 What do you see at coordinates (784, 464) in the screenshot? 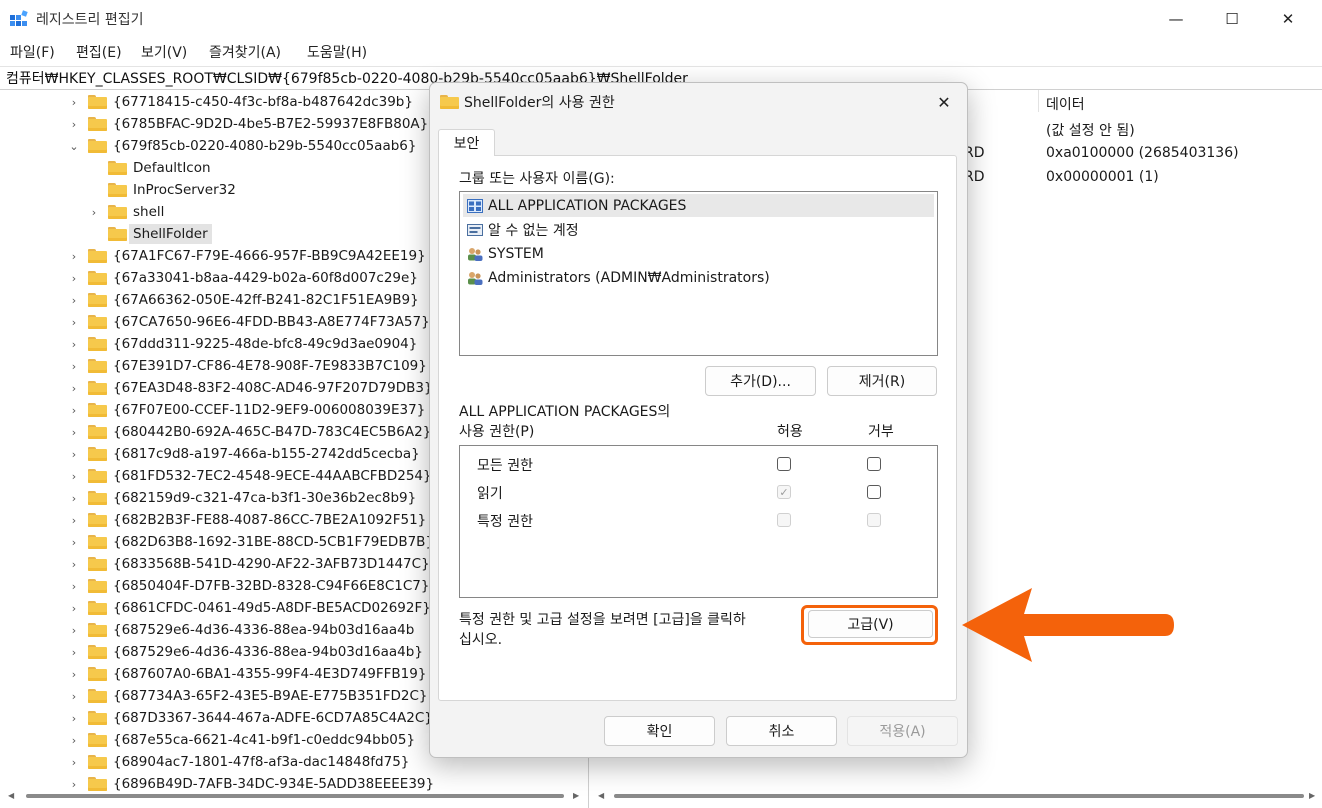
I see `allow-full-control-checkbox` at bounding box center [784, 464].